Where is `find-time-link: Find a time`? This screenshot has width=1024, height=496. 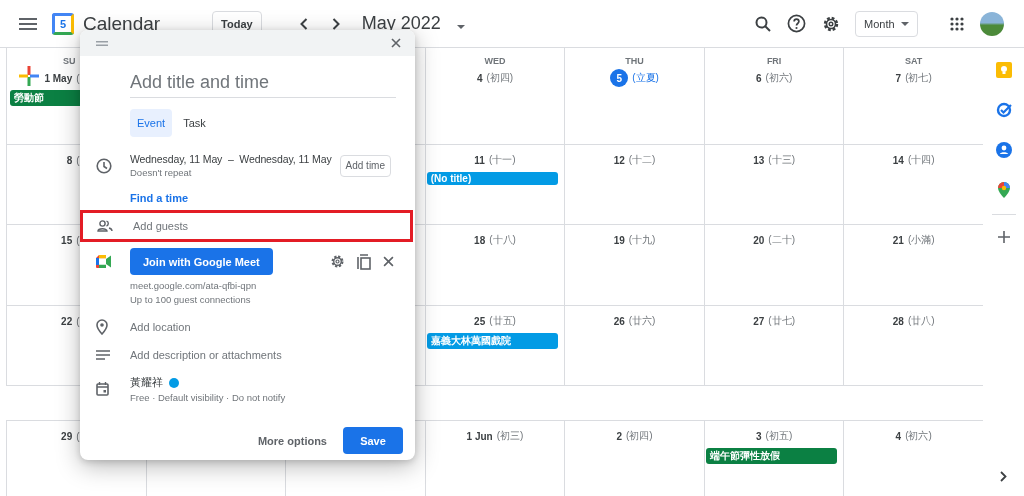 find-time-link: Find a time is located at coordinates (159, 198).